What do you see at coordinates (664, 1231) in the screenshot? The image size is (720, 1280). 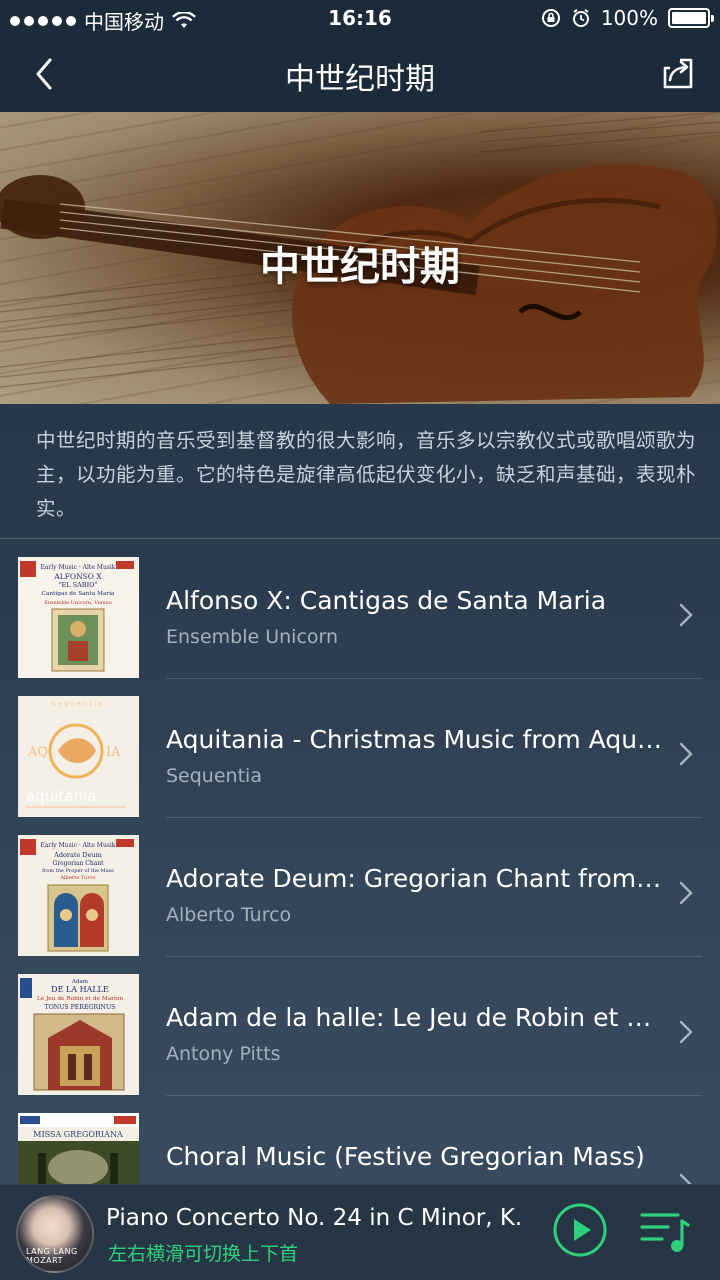 I see `playlist-icon` at bounding box center [664, 1231].